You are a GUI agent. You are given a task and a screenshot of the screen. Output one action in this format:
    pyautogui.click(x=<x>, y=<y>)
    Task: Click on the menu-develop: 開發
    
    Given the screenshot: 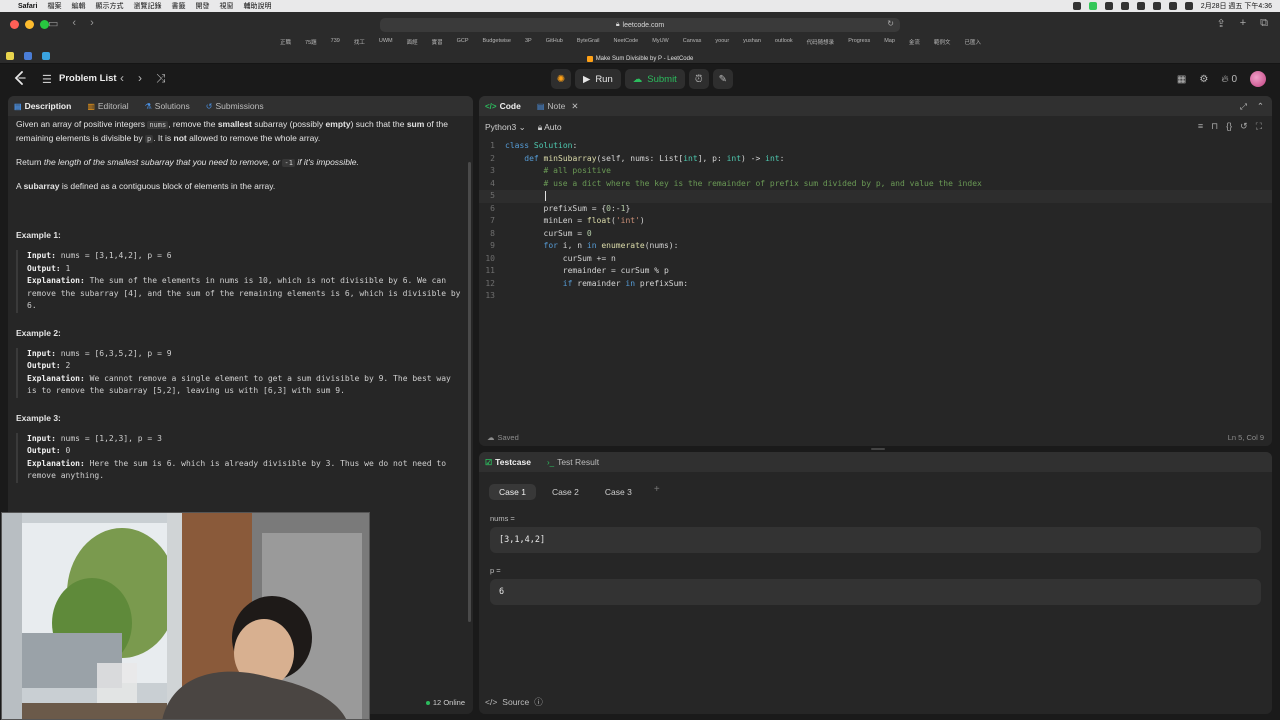 What is the action you would take?
    pyautogui.click(x=202, y=6)
    